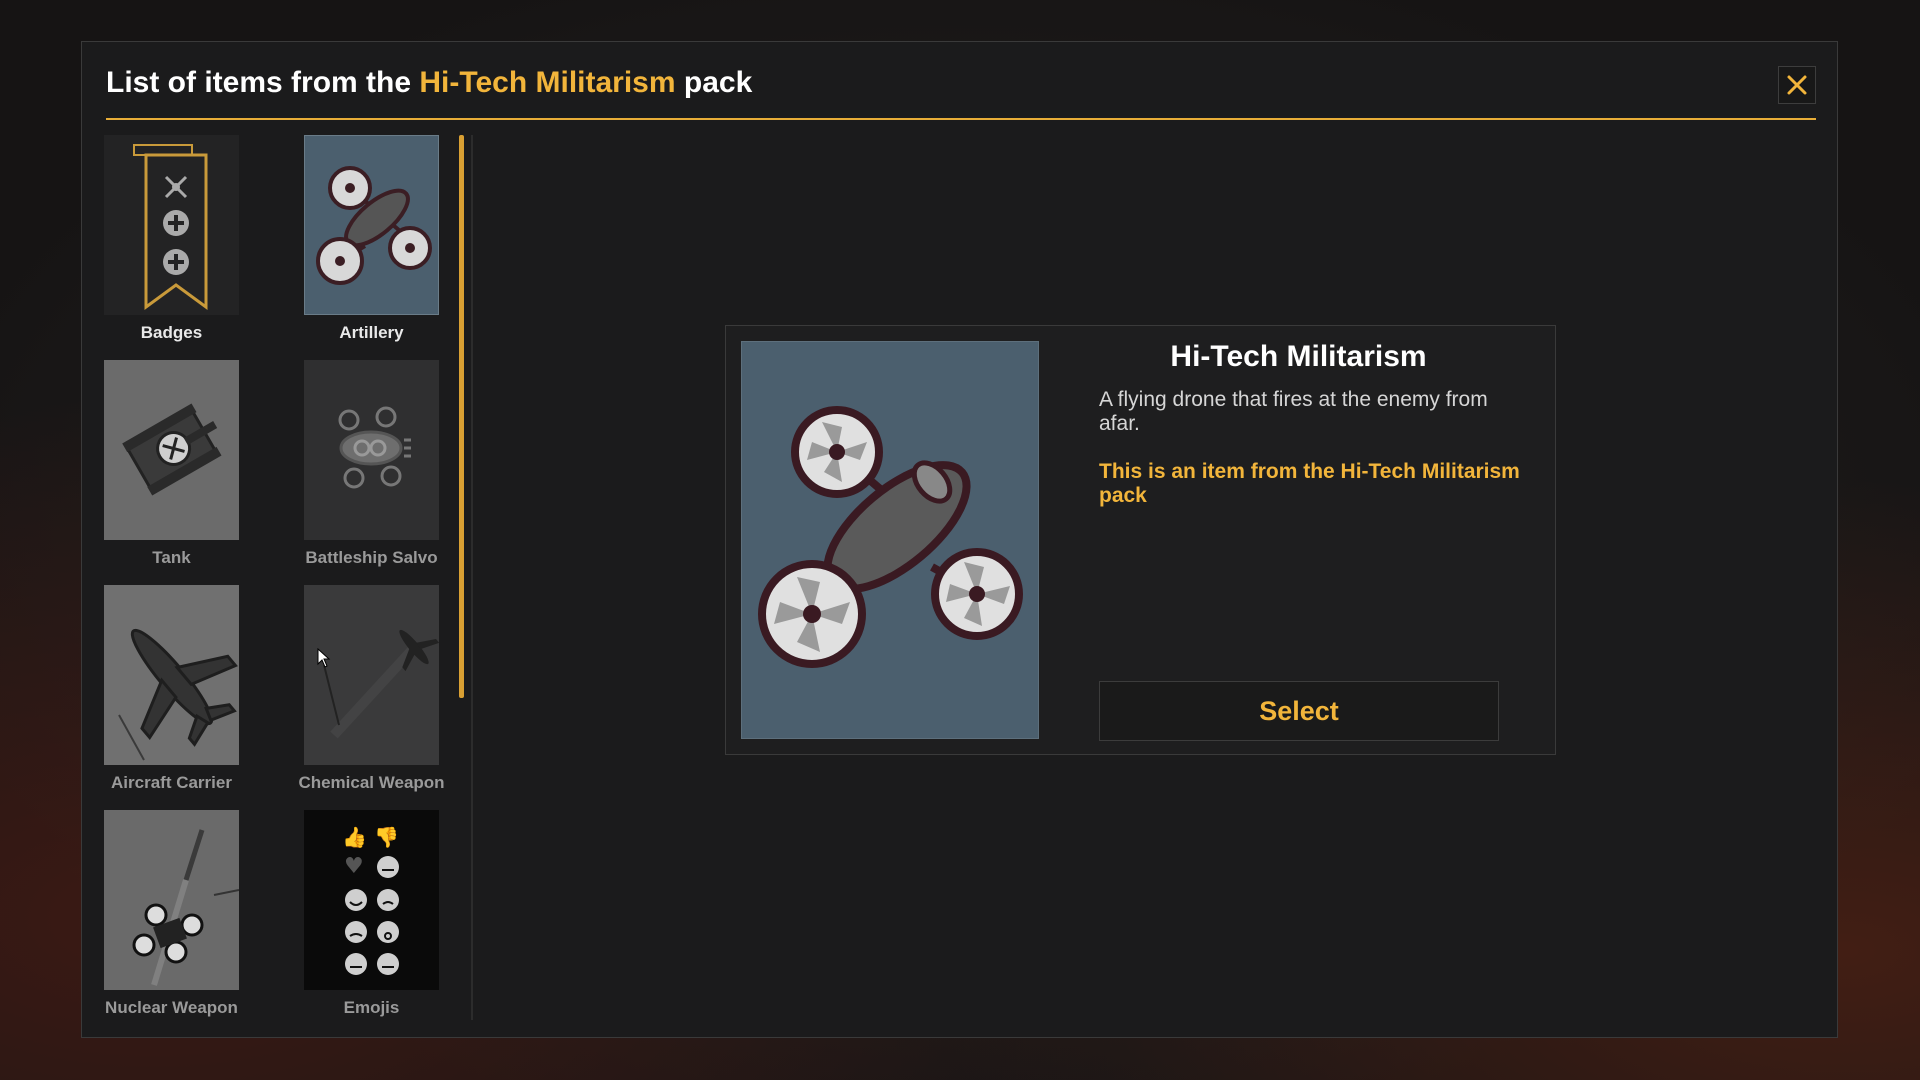 The width and height of the screenshot is (1920, 1080). What do you see at coordinates (324, 658) in the screenshot?
I see `mouse-cursor-icon` at bounding box center [324, 658].